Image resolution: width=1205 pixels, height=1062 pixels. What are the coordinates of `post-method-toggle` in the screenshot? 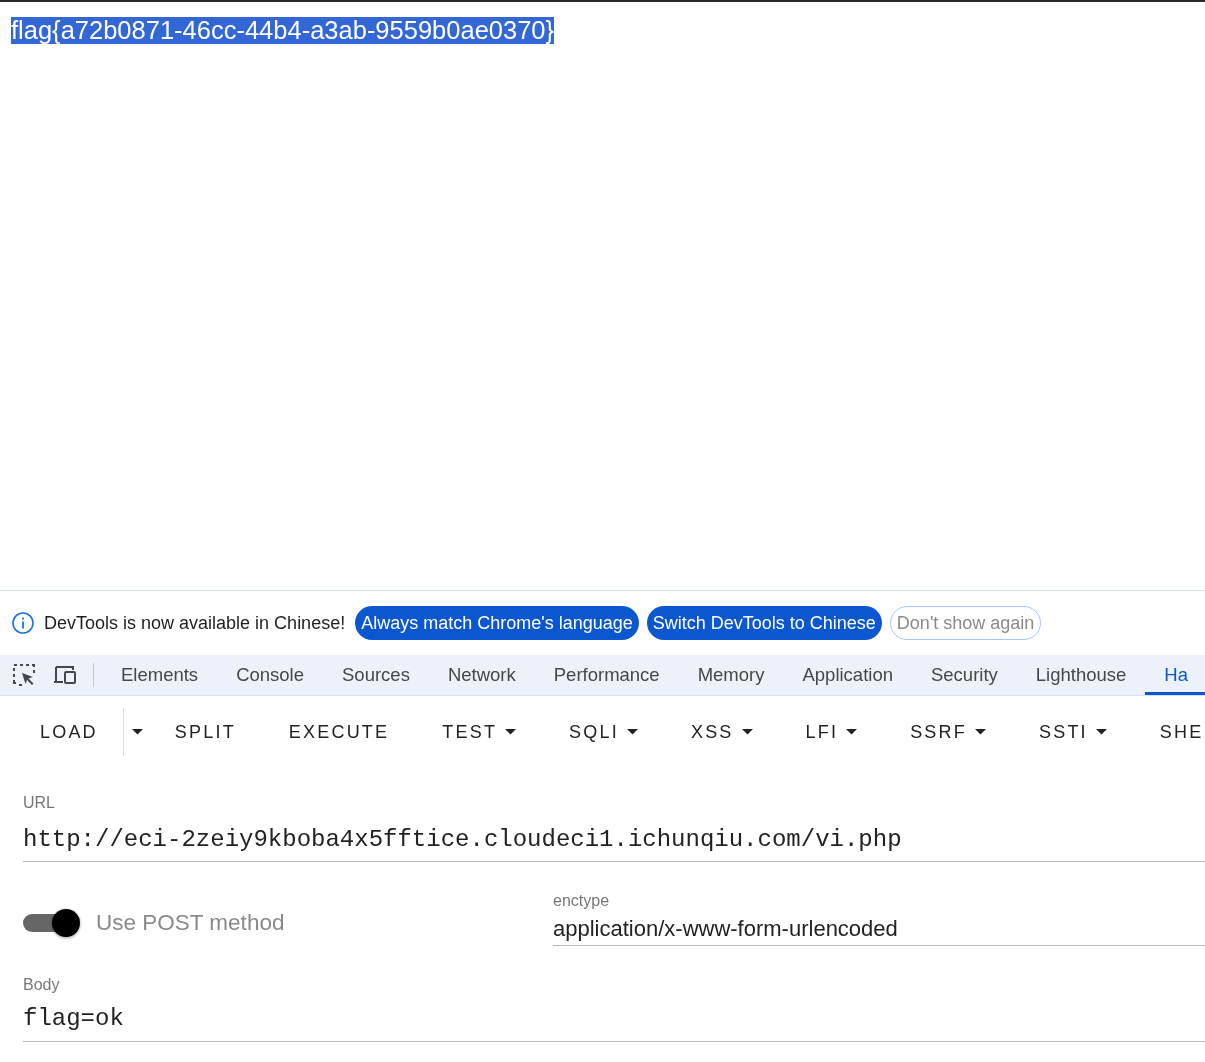 It's located at (52, 922).